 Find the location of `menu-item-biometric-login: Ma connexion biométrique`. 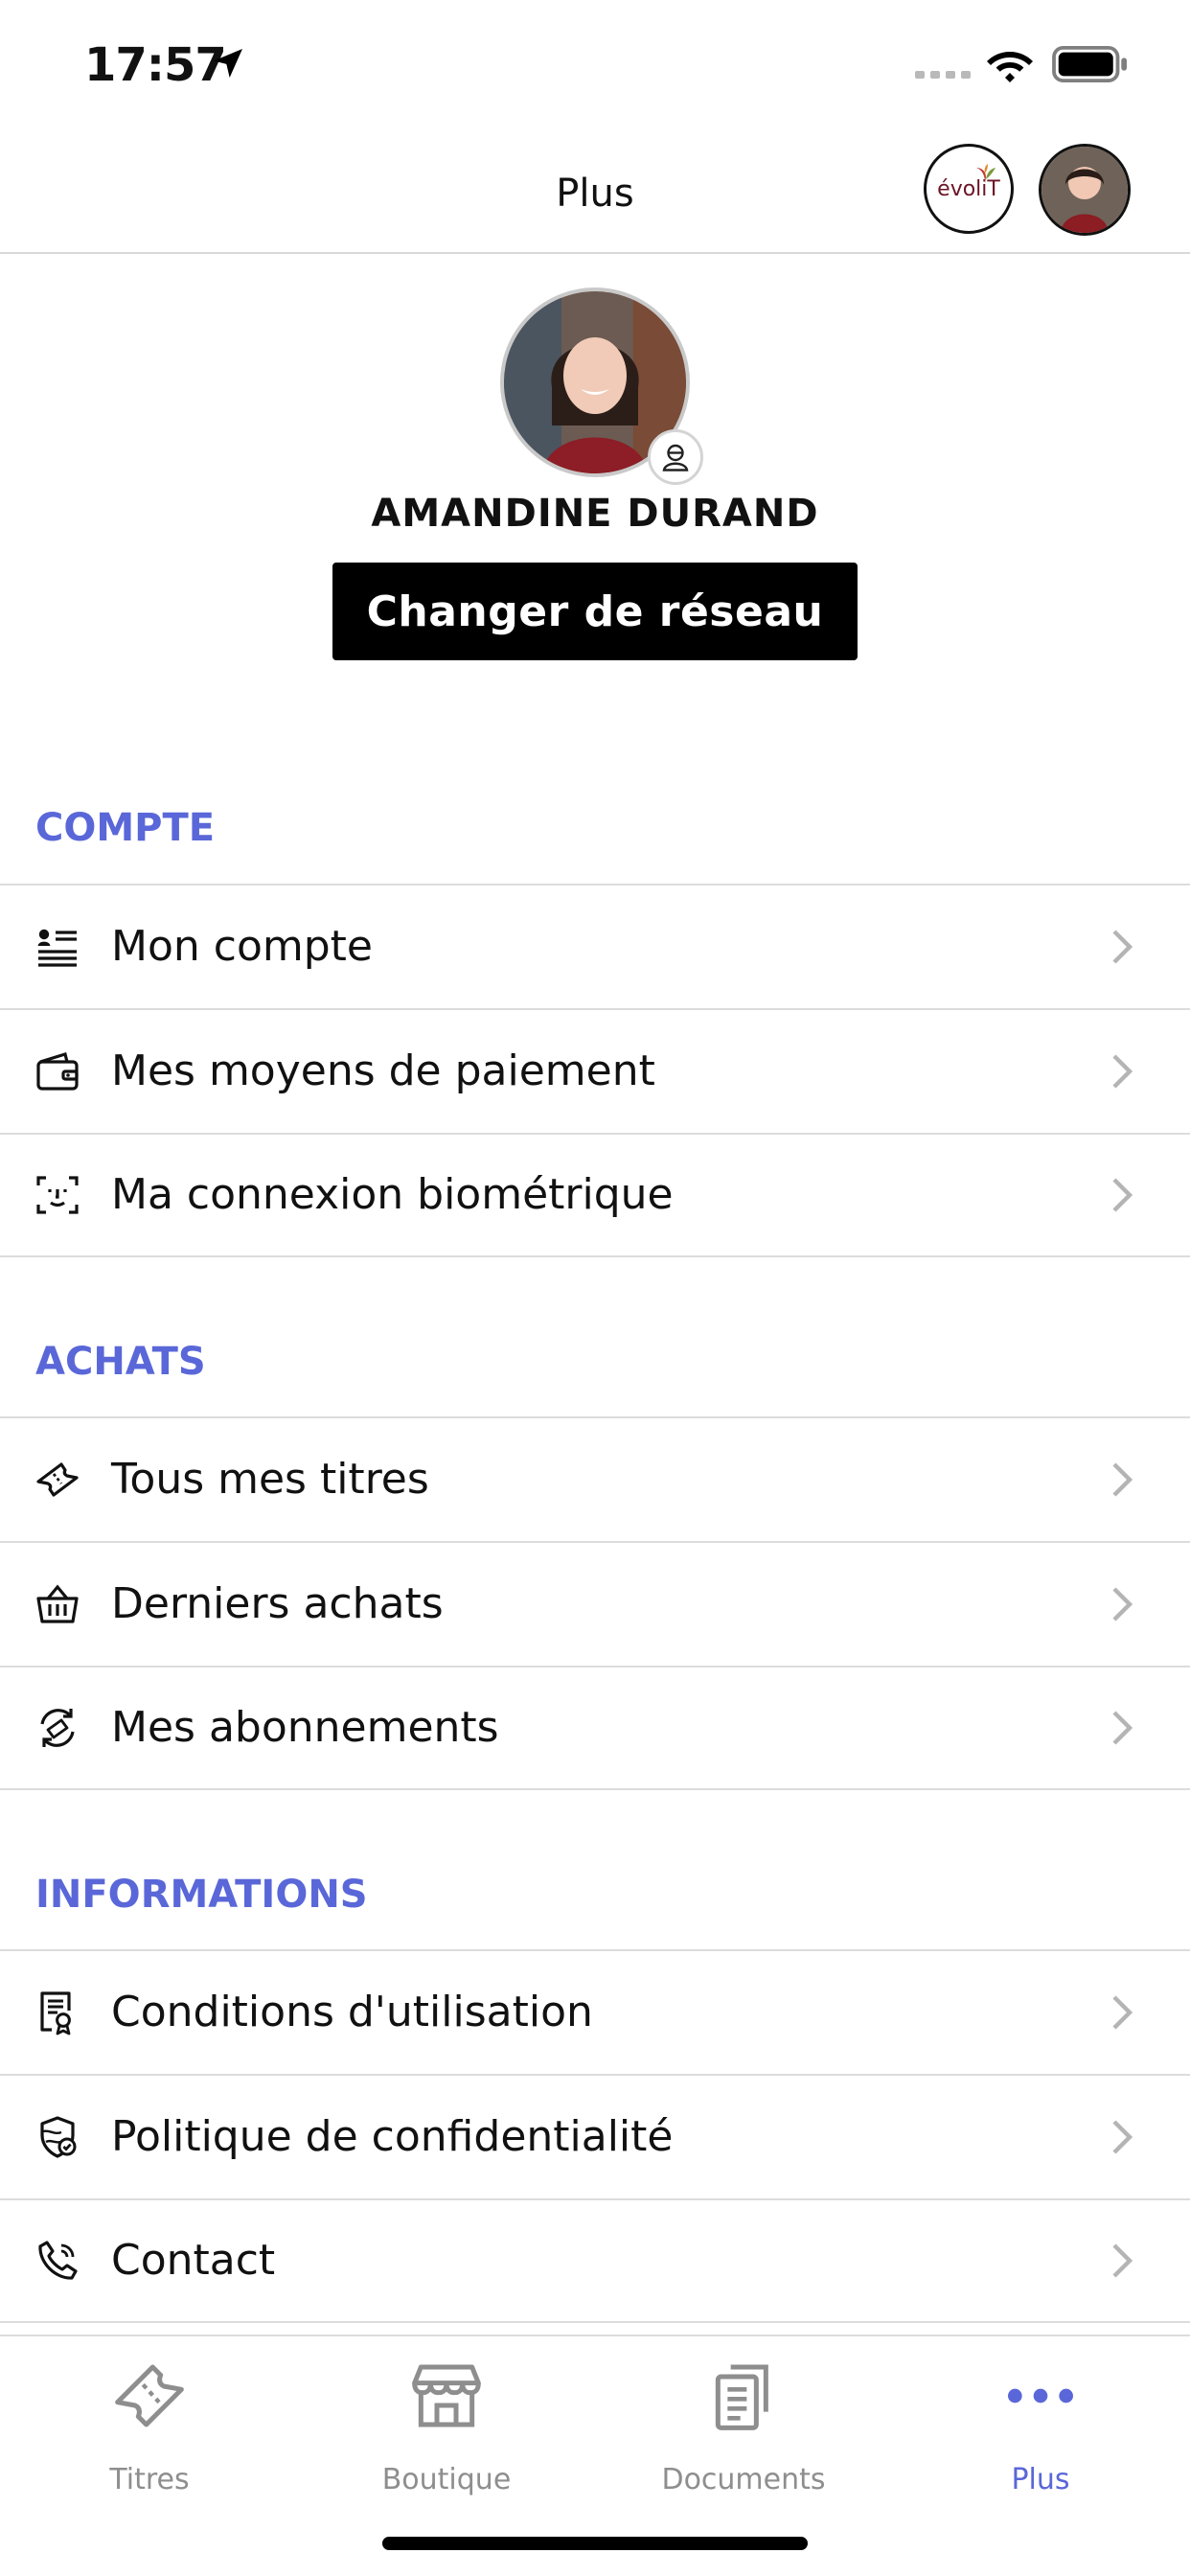

menu-item-biometric-login: Ma connexion biométrique is located at coordinates (595, 1195).